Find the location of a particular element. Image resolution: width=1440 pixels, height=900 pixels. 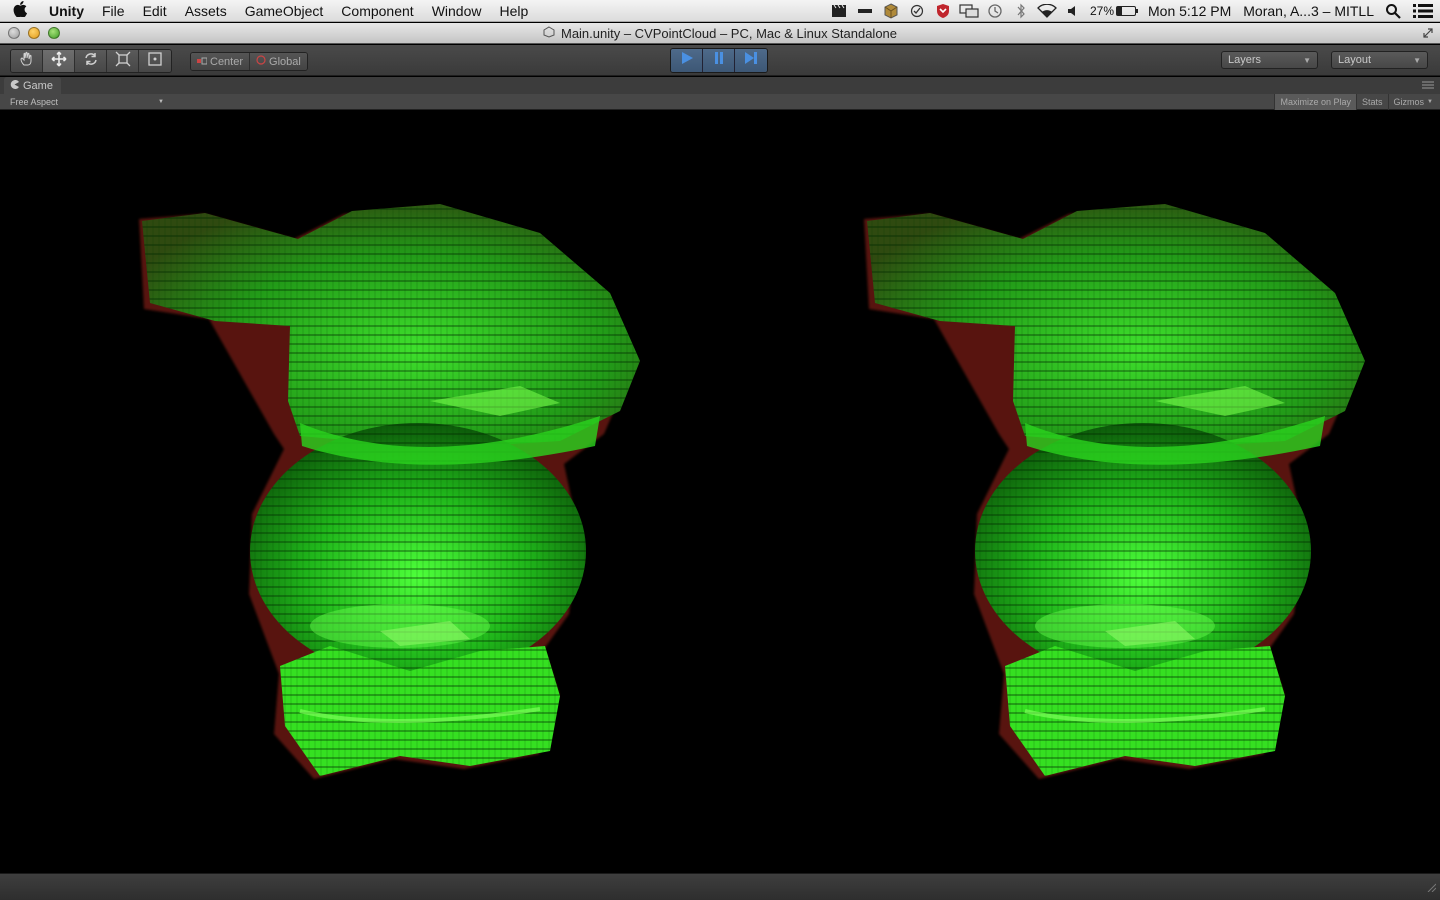

play-icon is located at coordinates (687, 60).